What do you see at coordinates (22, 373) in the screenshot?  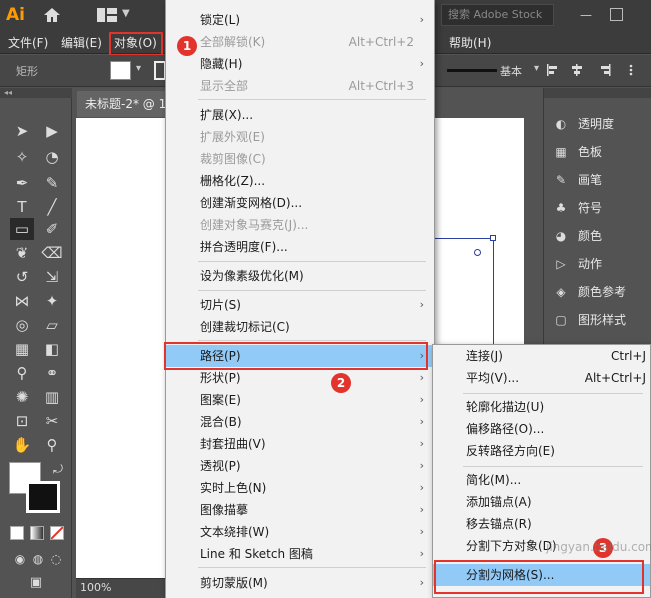 I see `eyedropper-tool-icon: ⚲` at bounding box center [22, 373].